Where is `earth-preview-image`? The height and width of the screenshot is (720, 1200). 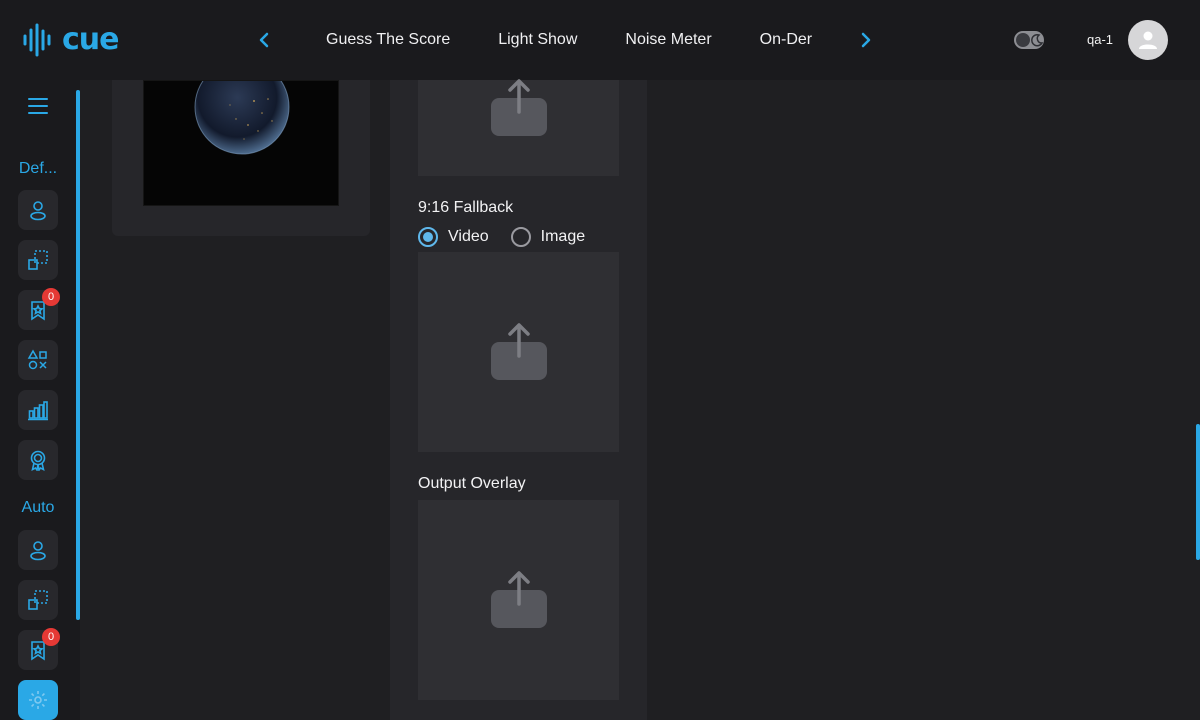 earth-preview-image is located at coordinates (241, 143).